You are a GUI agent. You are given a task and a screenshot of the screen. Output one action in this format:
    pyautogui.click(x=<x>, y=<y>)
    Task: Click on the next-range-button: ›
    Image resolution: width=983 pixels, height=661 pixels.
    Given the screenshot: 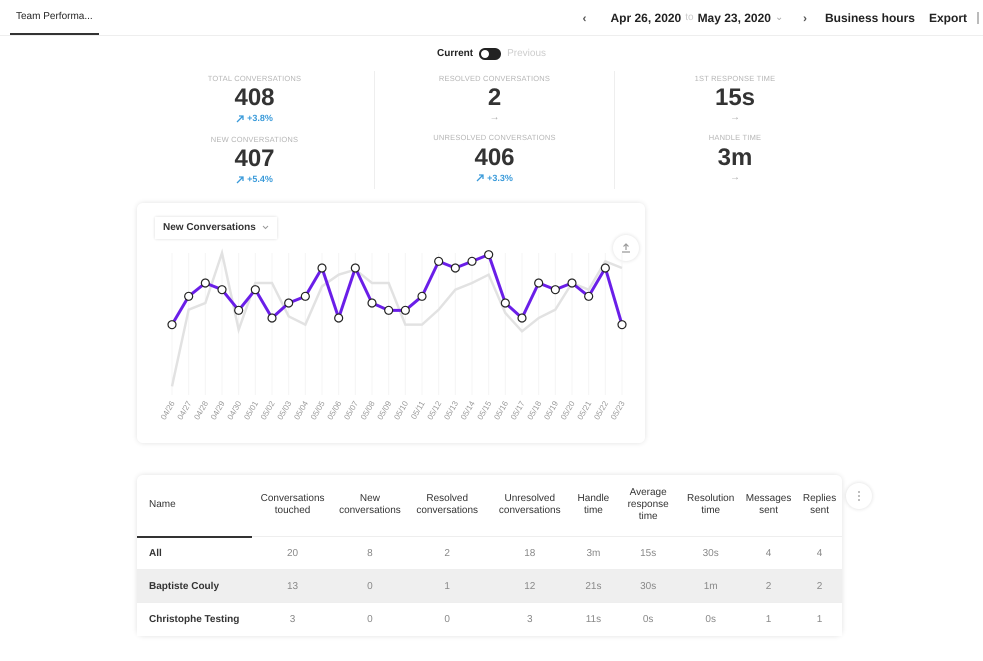 What is the action you would take?
    pyautogui.click(x=804, y=17)
    